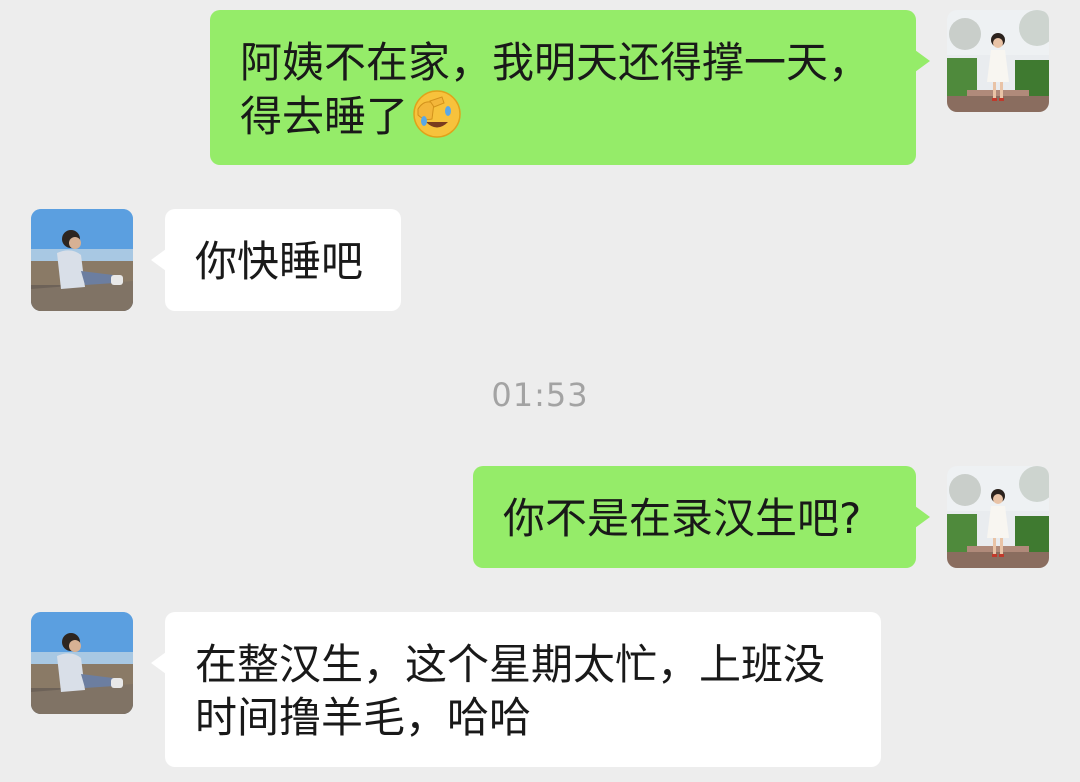 This screenshot has height=782, width=1080. I want to click on message-bubble-self: 你不是在录汉生吧?, so click(701, 517).